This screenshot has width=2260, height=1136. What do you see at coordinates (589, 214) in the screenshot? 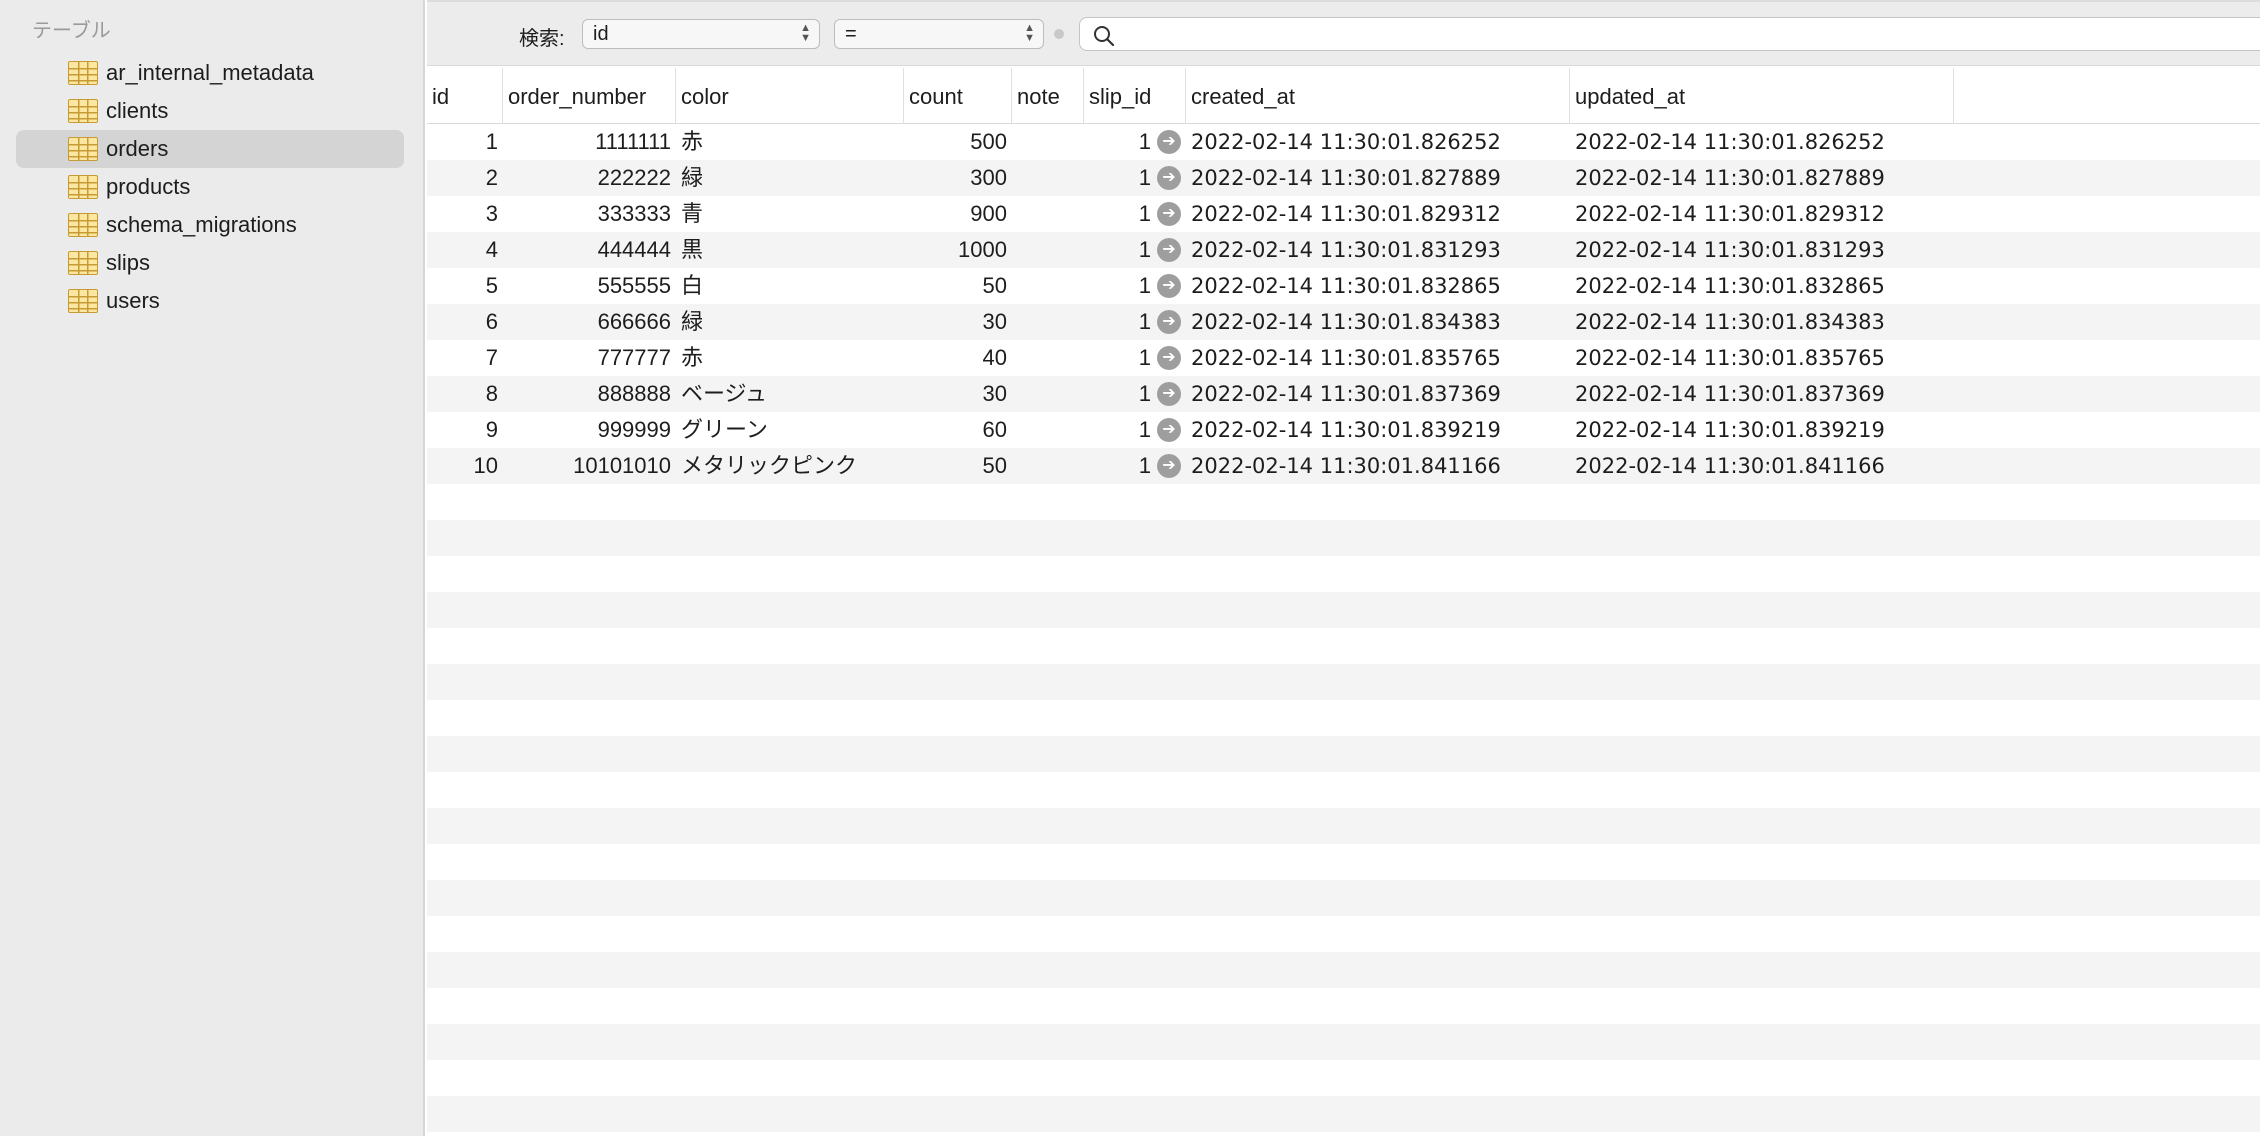
I see `cell-order-number: 333333` at bounding box center [589, 214].